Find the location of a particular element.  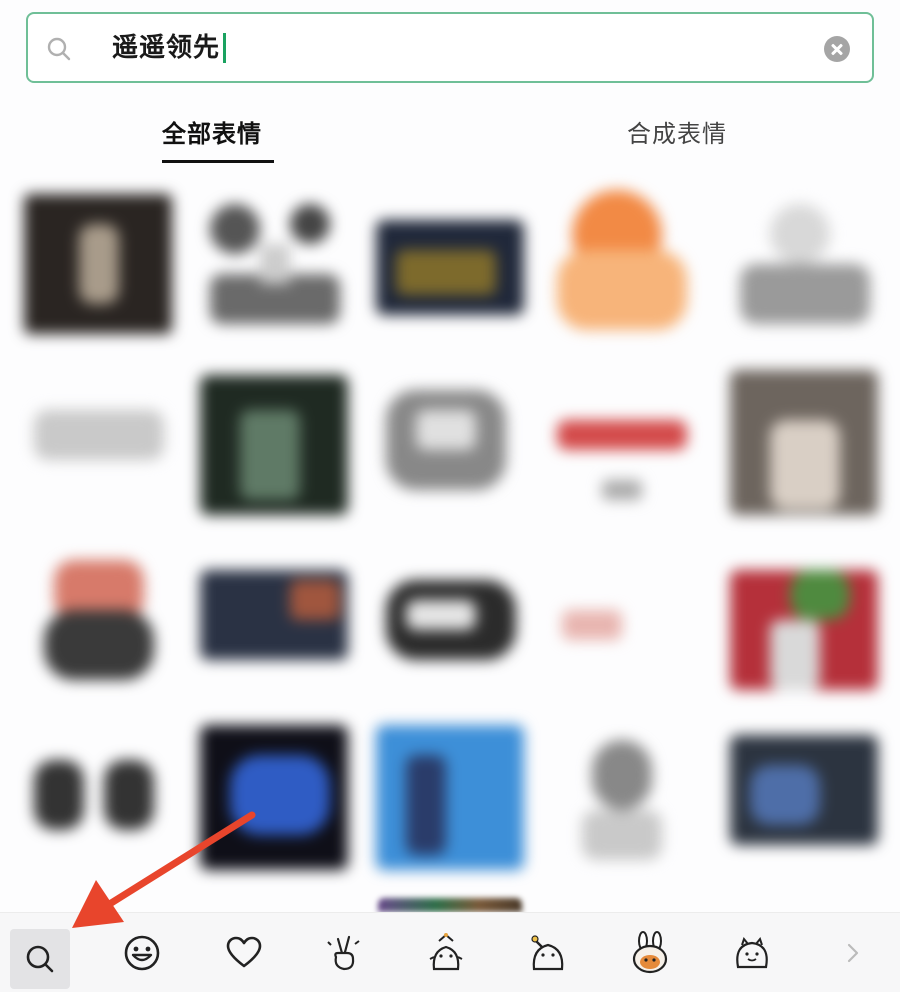

rabbit-sticker-icon is located at coordinates (650, 952).